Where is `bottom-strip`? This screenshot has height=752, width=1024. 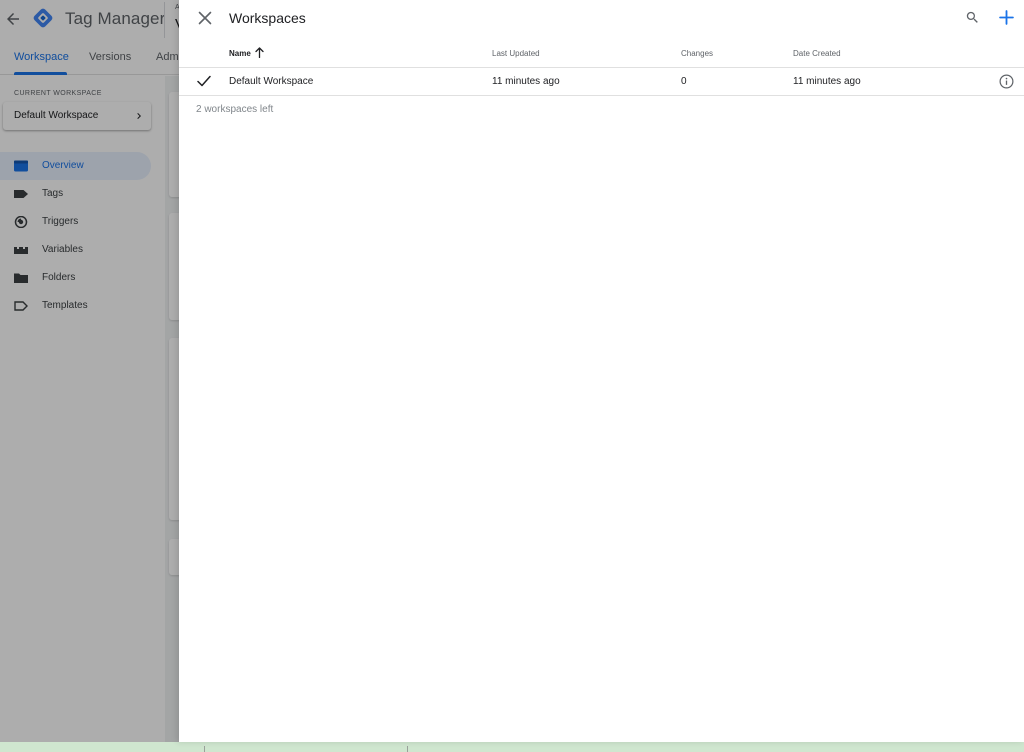 bottom-strip is located at coordinates (512, 747).